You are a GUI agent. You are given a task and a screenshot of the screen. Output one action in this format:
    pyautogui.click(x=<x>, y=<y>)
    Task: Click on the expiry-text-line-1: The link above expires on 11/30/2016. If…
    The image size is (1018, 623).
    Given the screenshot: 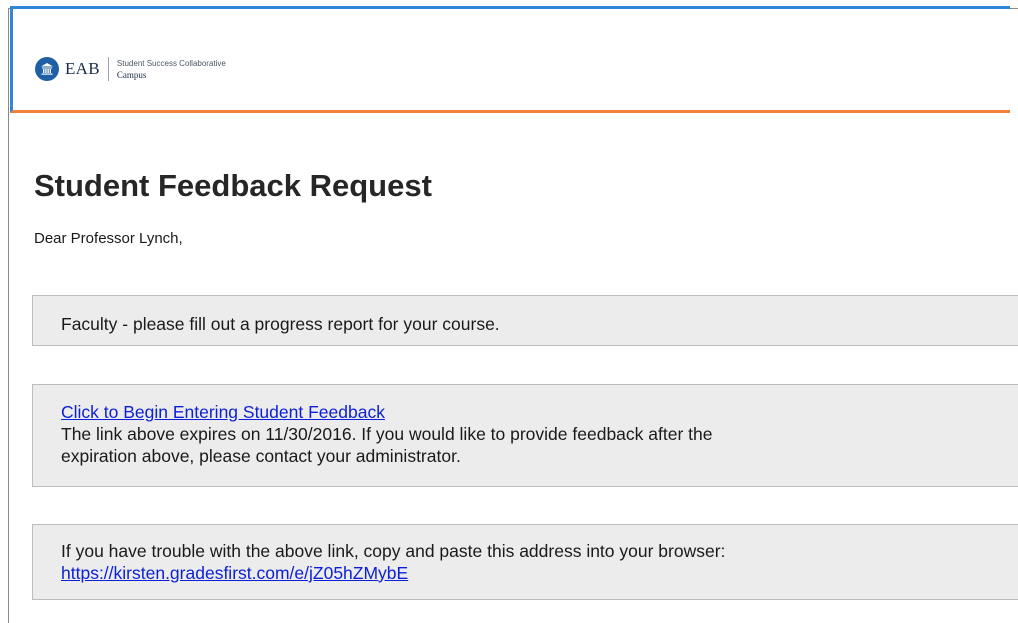 What is the action you would take?
    pyautogui.click(x=387, y=434)
    